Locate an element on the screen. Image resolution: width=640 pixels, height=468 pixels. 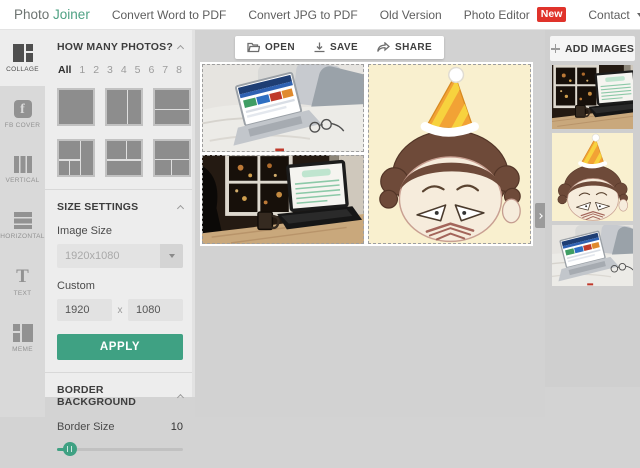
share-icon is located at coordinates (384, 47).